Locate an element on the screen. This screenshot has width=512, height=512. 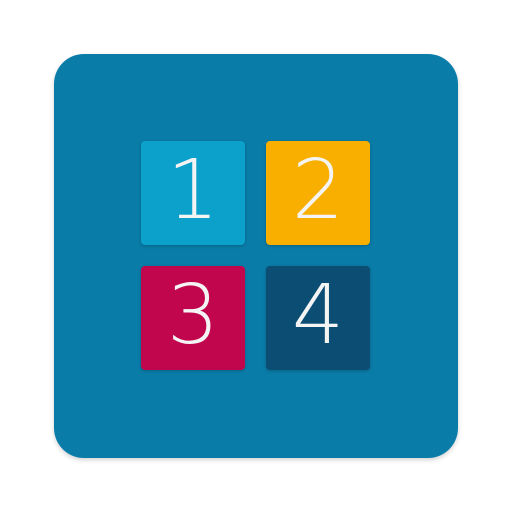
tile-label-3: 3 is located at coordinates (193, 315).